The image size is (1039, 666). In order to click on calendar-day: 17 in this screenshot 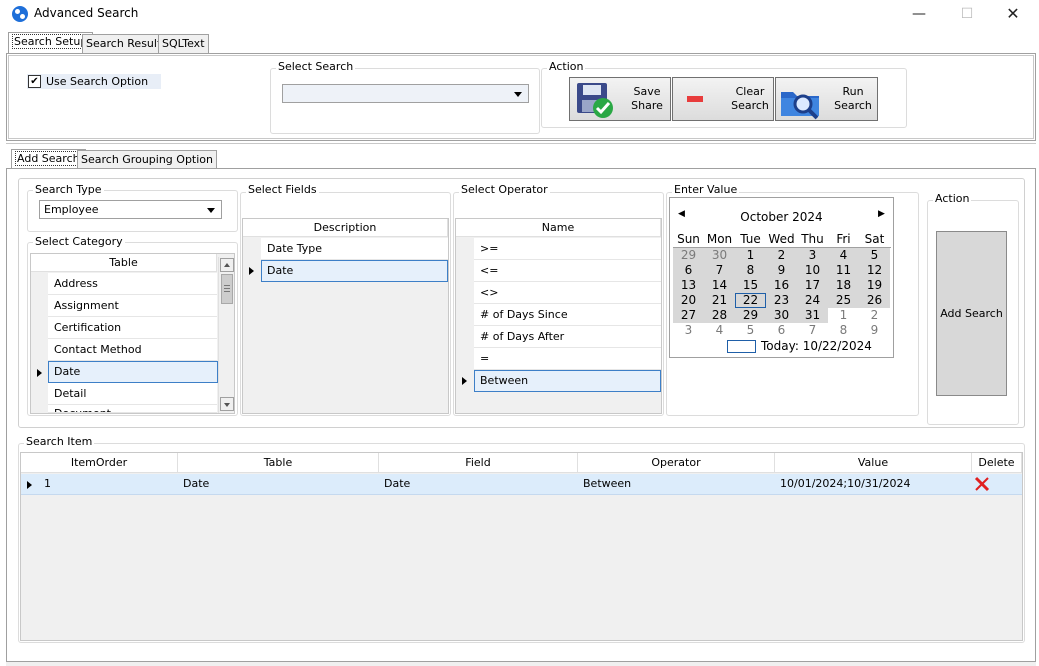, I will do `click(812, 285)`.